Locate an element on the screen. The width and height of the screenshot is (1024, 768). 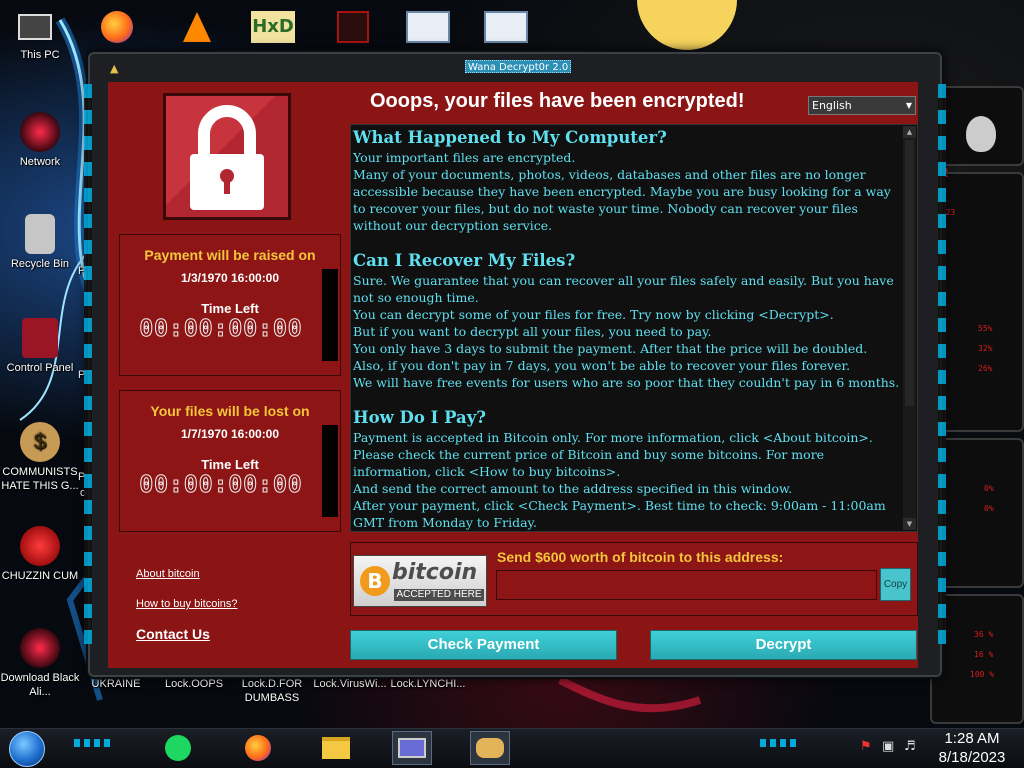
scroll-down-icon: ▼ is located at coordinates (909, 524).